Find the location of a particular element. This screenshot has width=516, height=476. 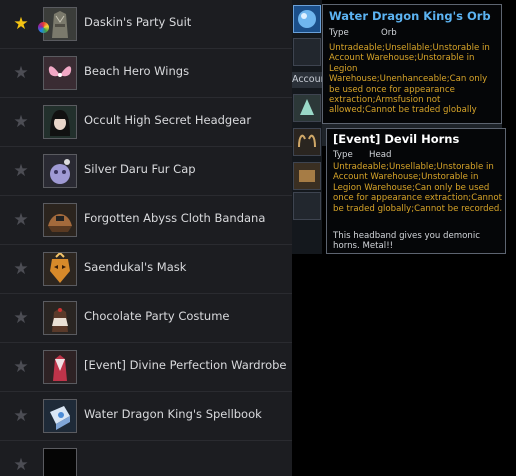

tab-label: Account Warehouse is located at coordinates (307, 79).